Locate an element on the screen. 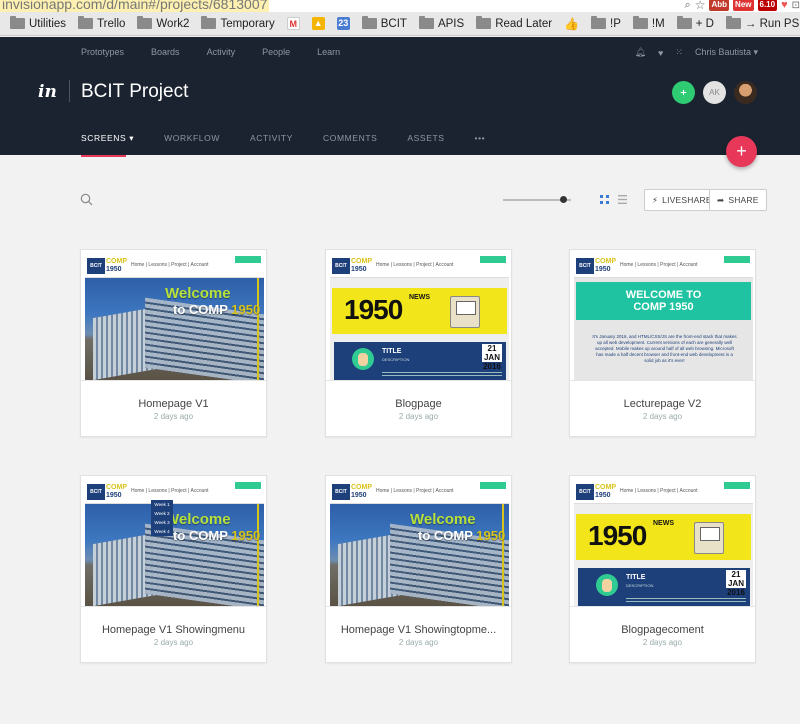 The image size is (800, 724). bookmark-read-later: Read Later is located at coordinates (514, 24).